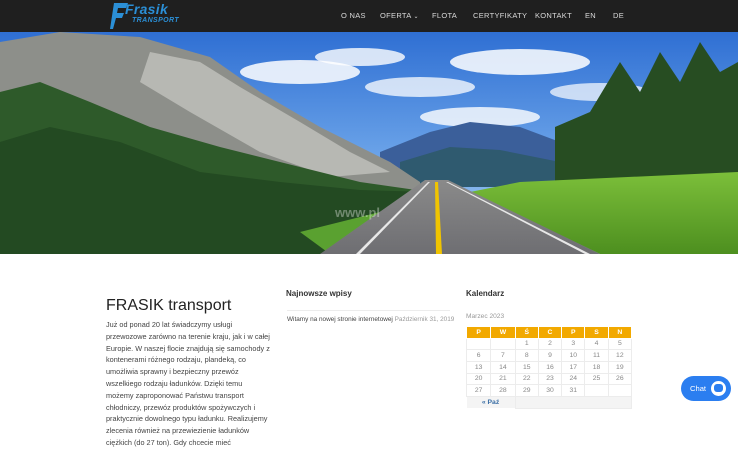 The height and width of the screenshot is (449, 738). Describe the element at coordinates (596, 367) in the screenshot. I see `calendar-day: 18` at that location.